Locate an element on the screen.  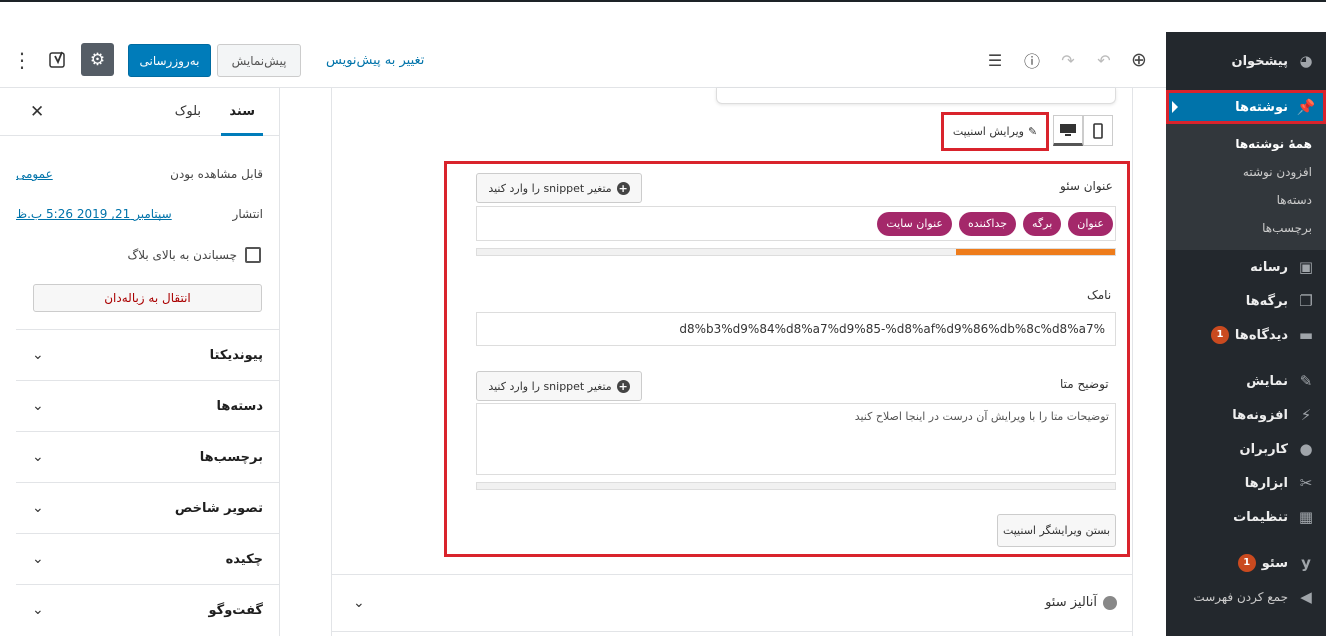
menu-label: پیشخوان is located at coordinates (1260, 61).